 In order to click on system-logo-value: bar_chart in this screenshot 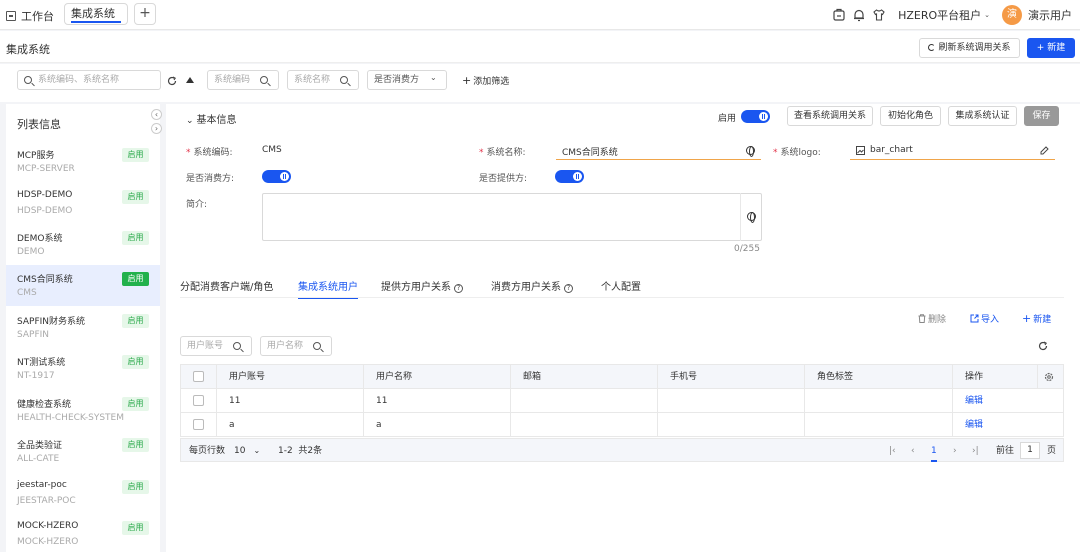, I will do `click(891, 150)`.